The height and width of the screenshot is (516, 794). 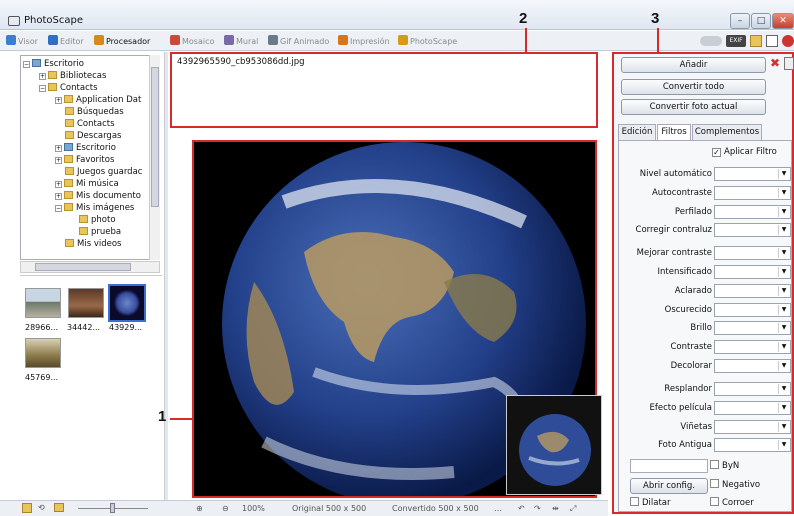 I want to click on blank-field, so click(x=669, y=466).